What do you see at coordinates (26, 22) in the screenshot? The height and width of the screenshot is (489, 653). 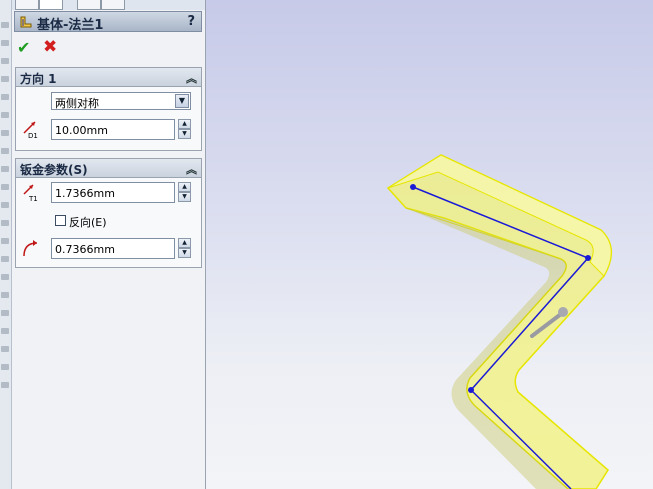 I see `base-flange-icon` at bounding box center [26, 22].